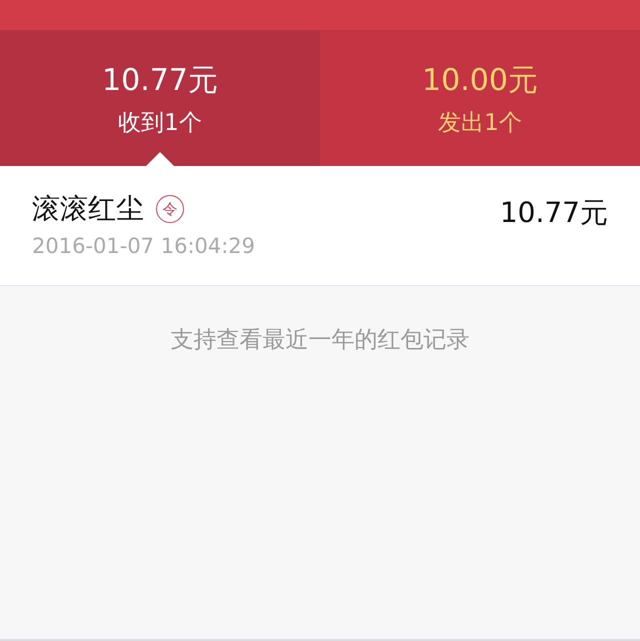 The image size is (640, 641). What do you see at coordinates (160, 98) in the screenshot?
I see `summary-tab: 10.77元 收到1个` at bounding box center [160, 98].